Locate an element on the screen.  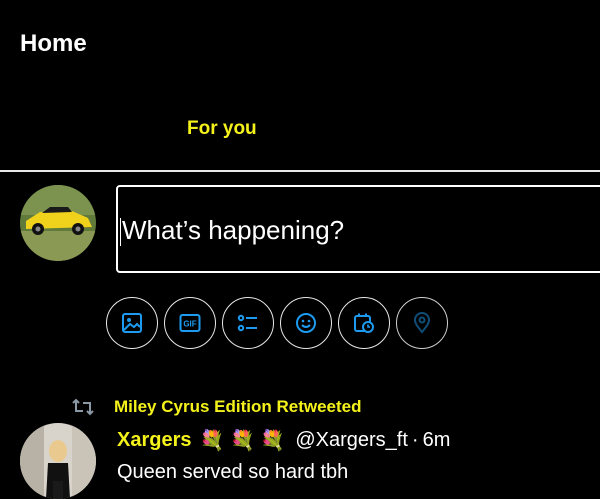
emoji-icon is located at coordinates (306, 323).